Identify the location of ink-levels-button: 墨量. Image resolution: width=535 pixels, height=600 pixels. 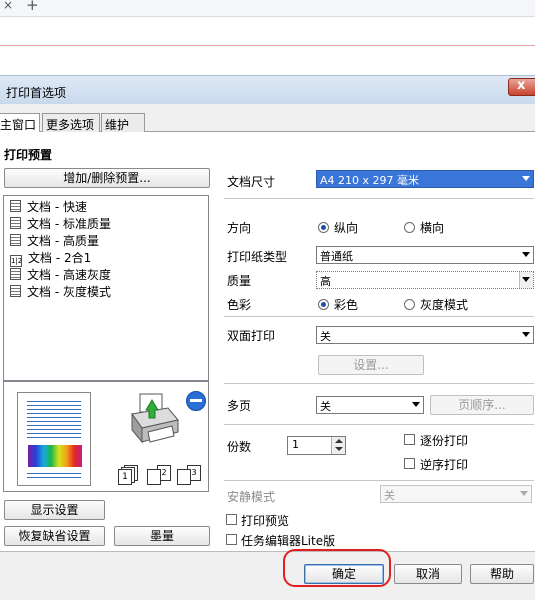
(162, 536).